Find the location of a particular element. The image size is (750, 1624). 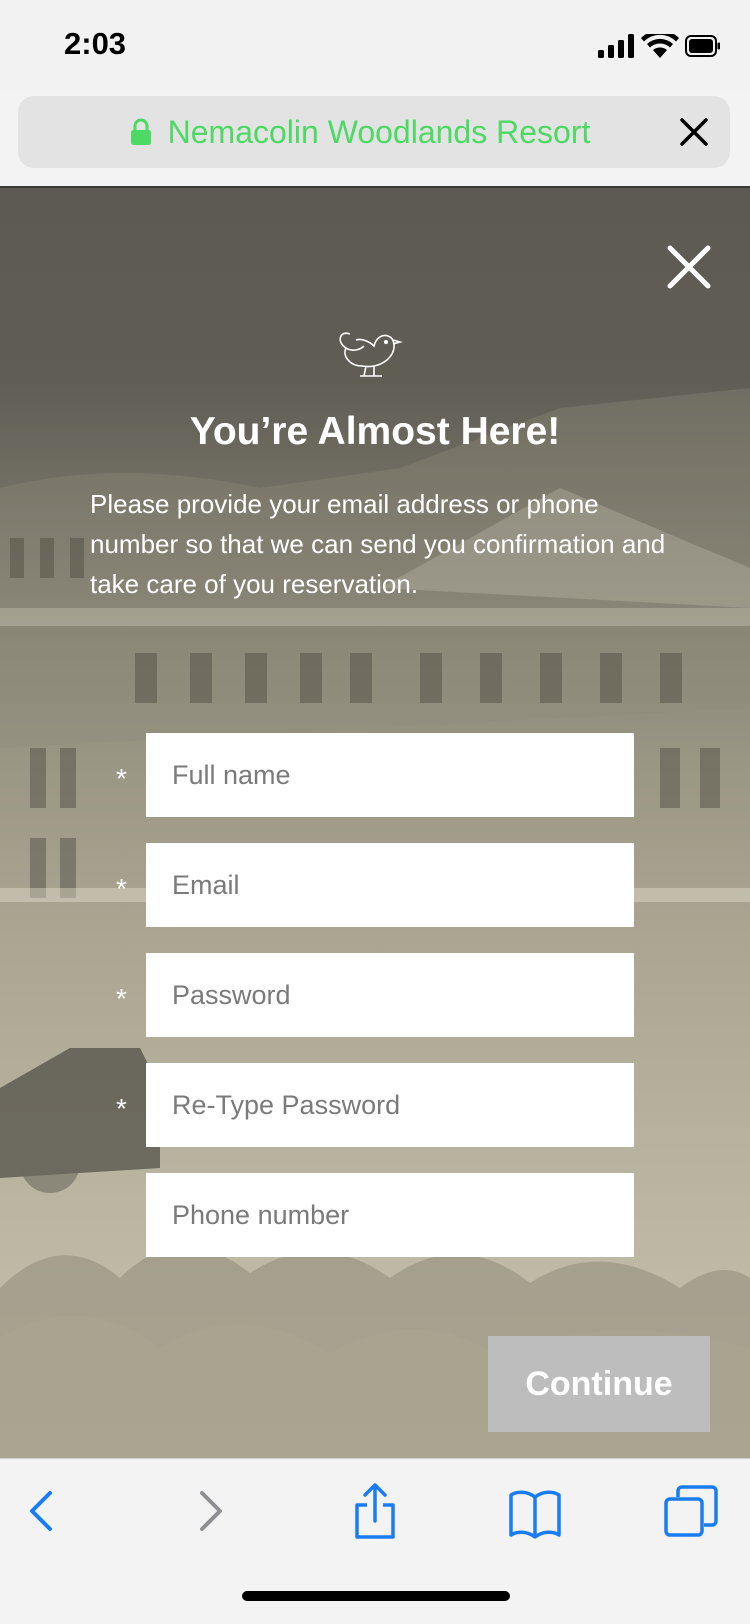

wifi-icon is located at coordinates (660, 46).